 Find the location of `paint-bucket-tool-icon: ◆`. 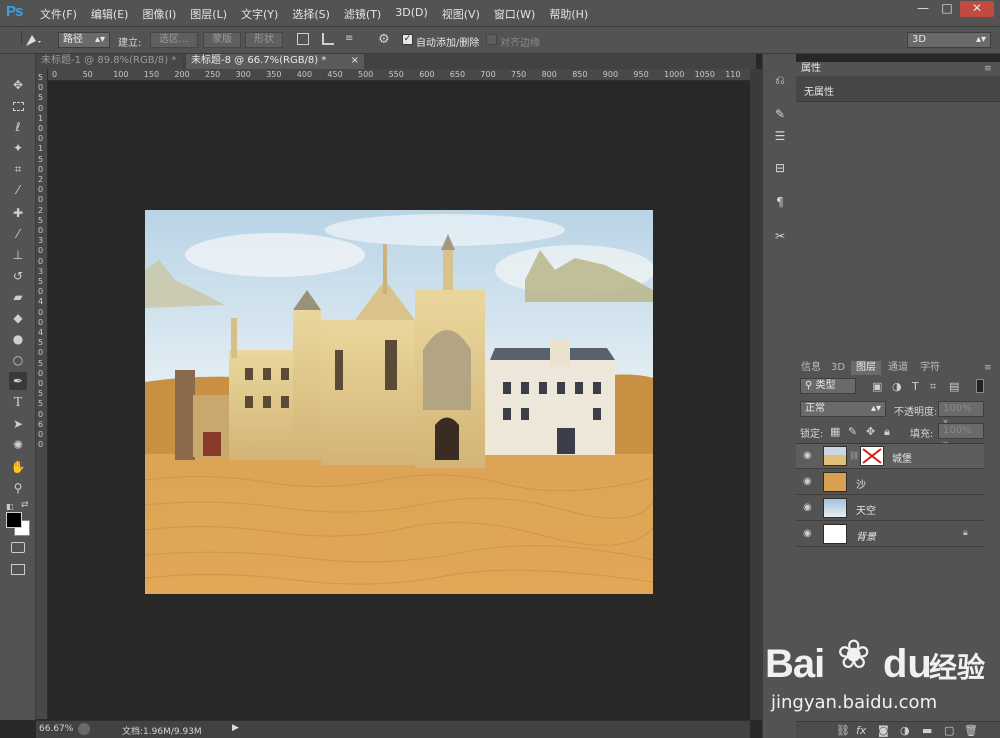

paint-bucket-tool-icon: ◆ is located at coordinates (18, 318).